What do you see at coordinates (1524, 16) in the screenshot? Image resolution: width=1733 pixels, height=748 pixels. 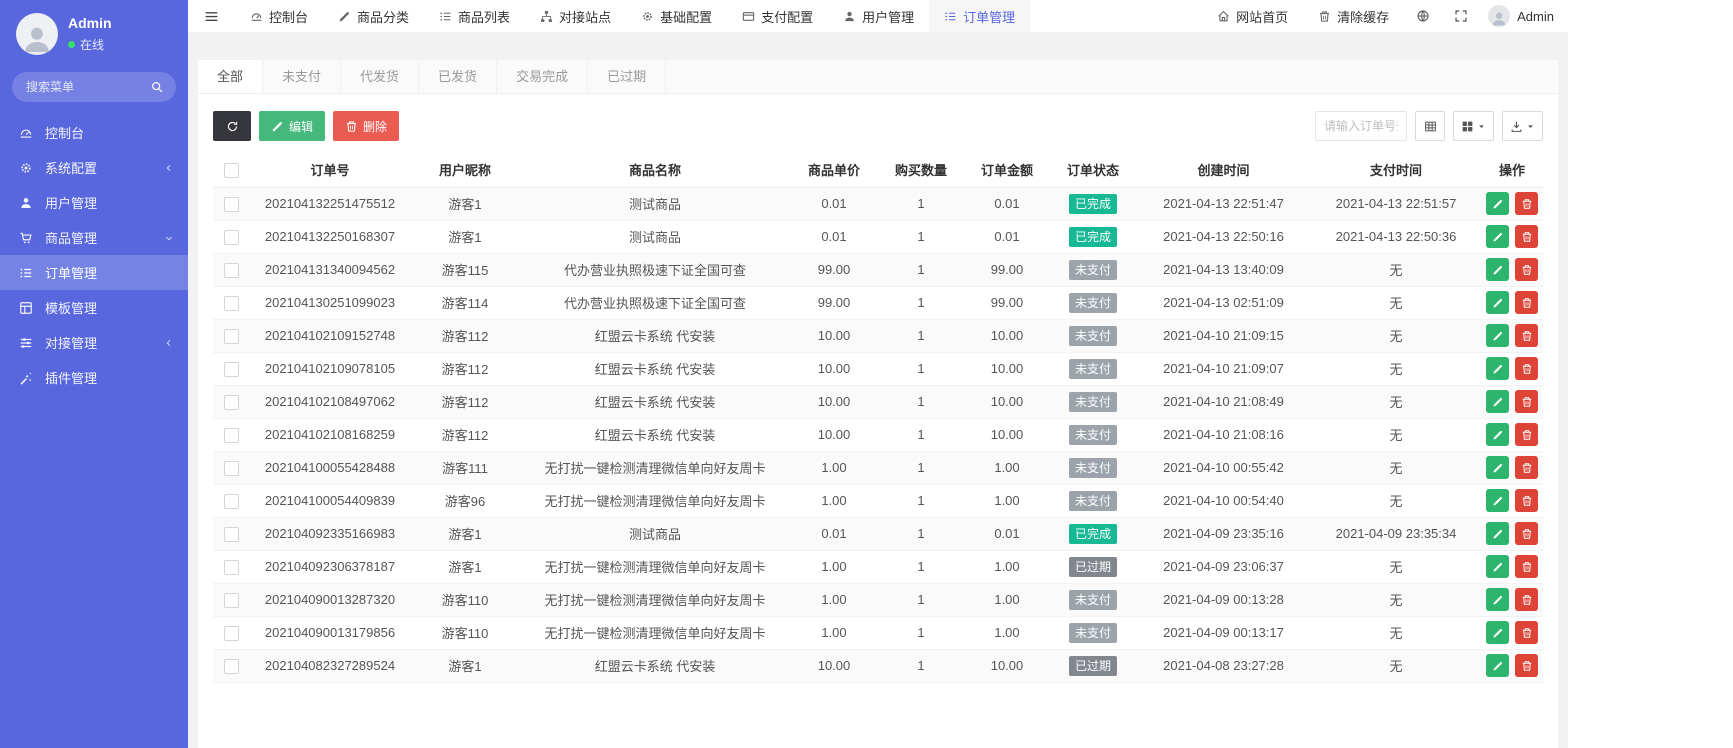 I see `user-menu: Admin` at bounding box center [1524, 16].